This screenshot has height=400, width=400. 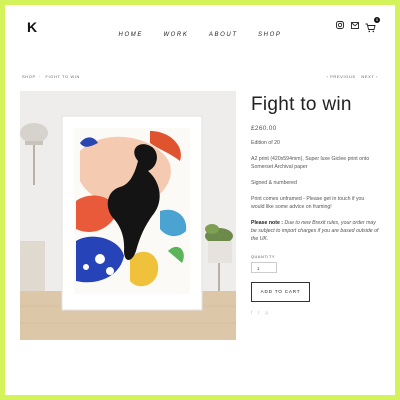 I want to click on add-to-cart-button: ADD TO CART, so click(x=280, y=292).